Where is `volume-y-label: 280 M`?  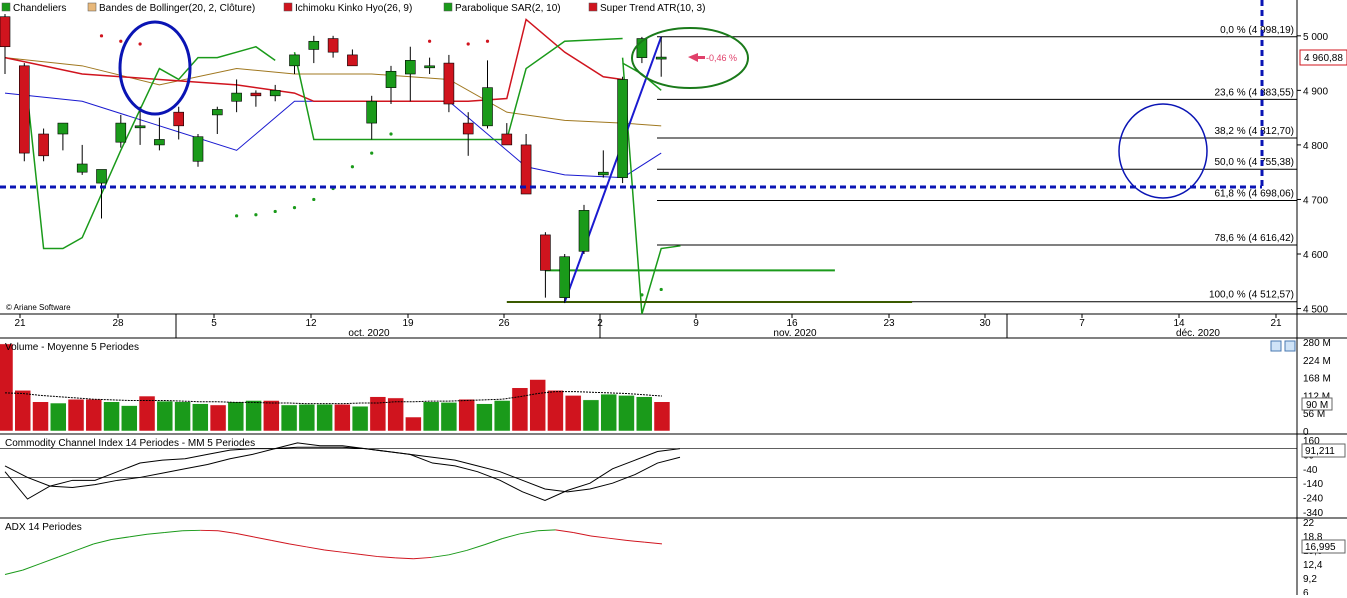
volume-y-label: 280 M is located at coordinates (1317, 343).